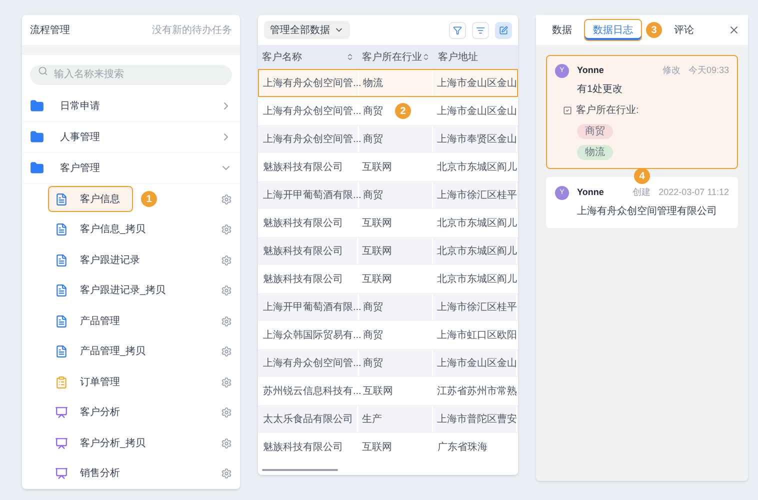 This screenshot has width=758, height=500. Describe the element at coordinates (388, 83) in the screenshot. I see `table-row: 上海有舟众创空间管... 物流 上海市金山区金山` at that location.